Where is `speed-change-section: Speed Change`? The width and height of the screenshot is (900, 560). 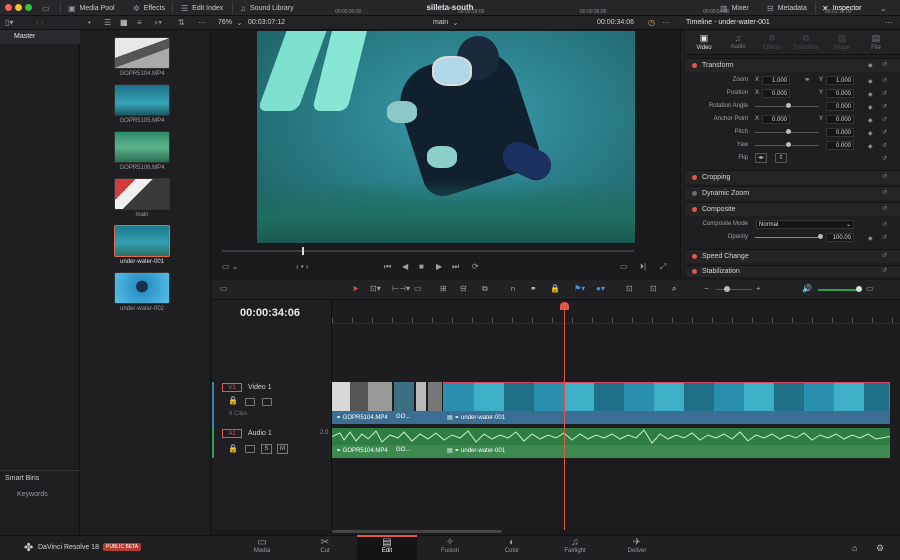
speed-change-section: Speed Change is located at coordinates (793, 256).